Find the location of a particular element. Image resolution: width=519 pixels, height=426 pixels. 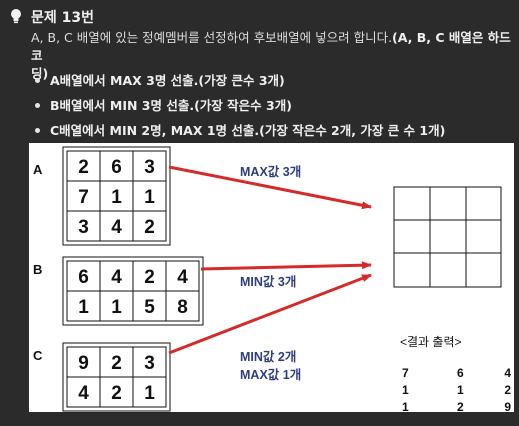

array-cell-value: 8 is located at coordinates (182, 307).